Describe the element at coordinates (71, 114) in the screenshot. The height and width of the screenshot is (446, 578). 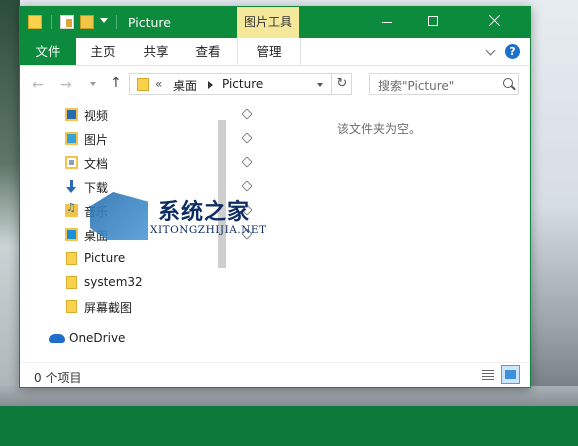
I see `video-library-icon` at that location.